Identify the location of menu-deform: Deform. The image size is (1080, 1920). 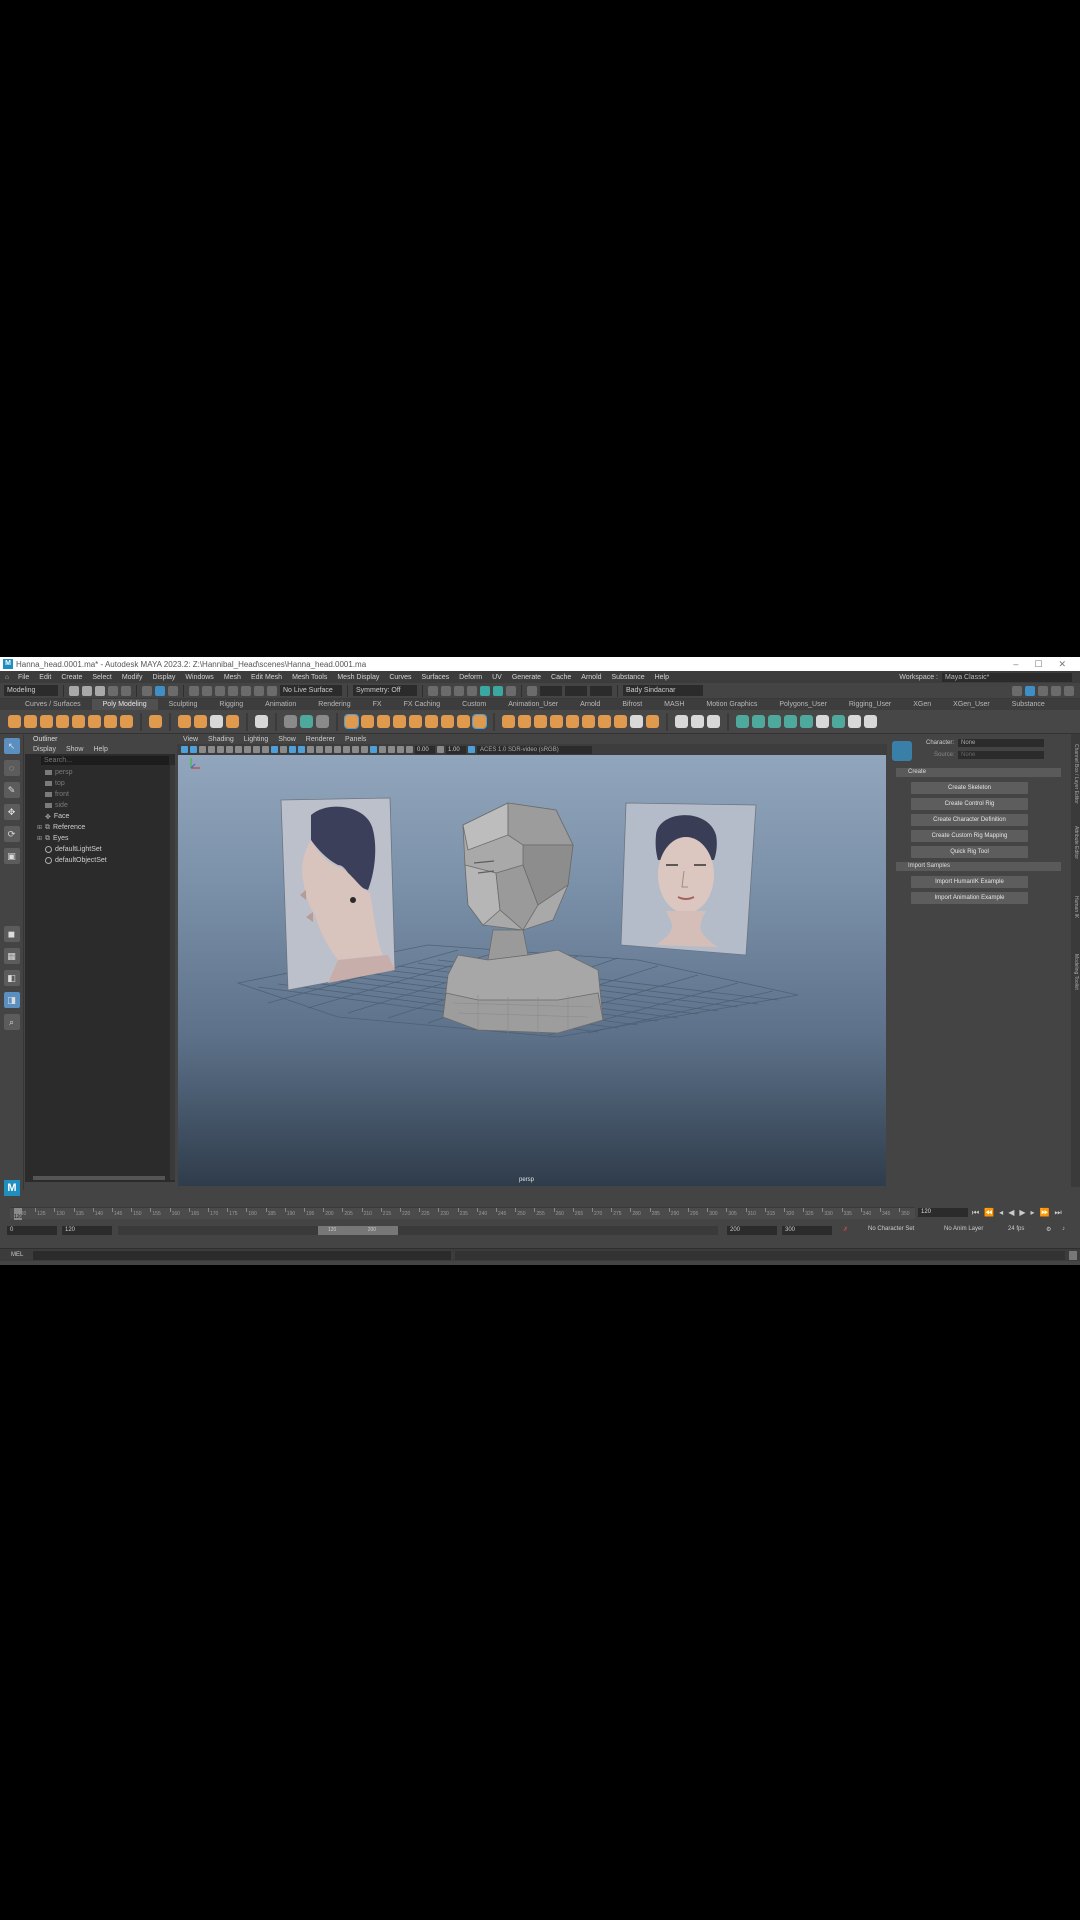
(471, 677).